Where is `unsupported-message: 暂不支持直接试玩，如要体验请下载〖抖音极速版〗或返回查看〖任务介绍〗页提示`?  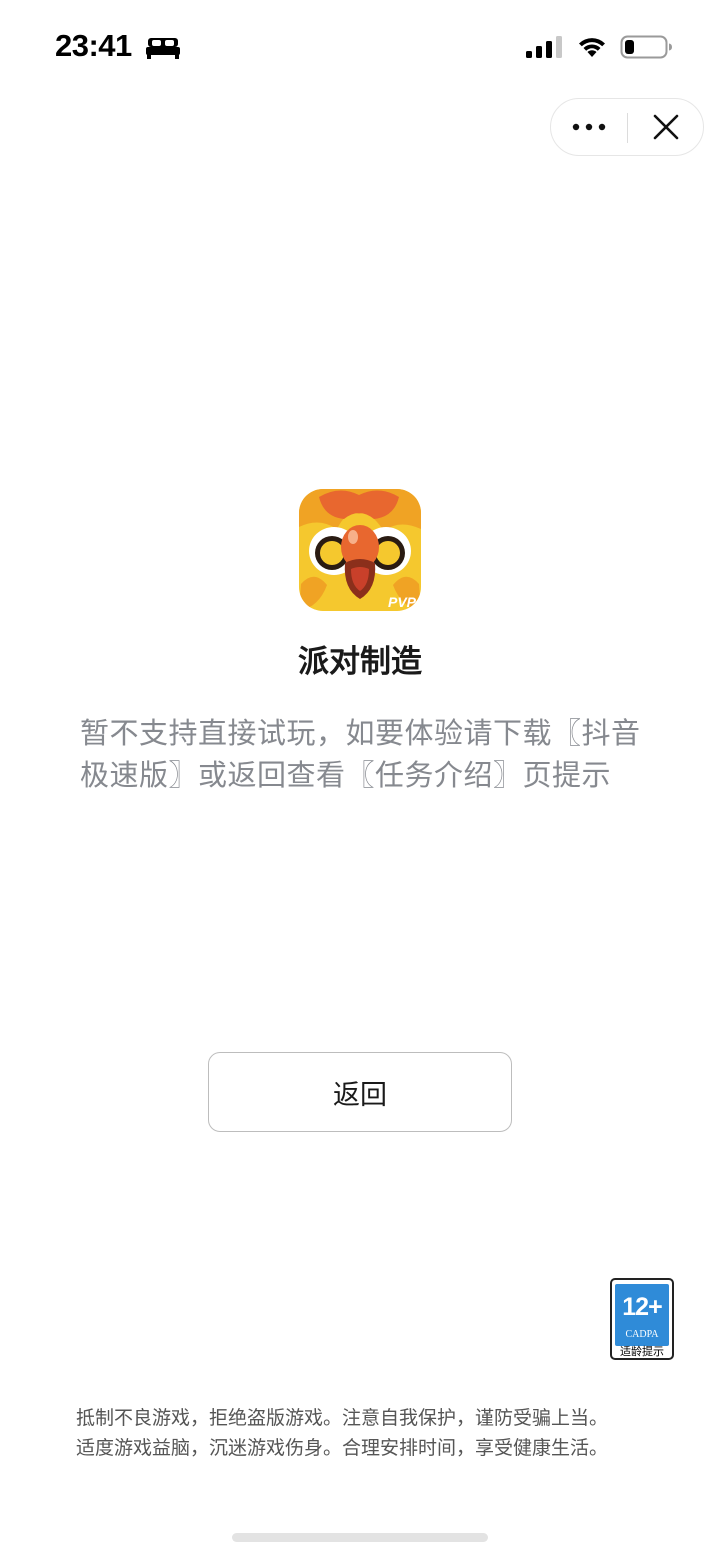 unsupported-message: 暂不支持直接试玩，如要体验请下载〖抖音极速版〗或返回查看〖任务介绍〗页提示 is located at coordinates (360, 754).